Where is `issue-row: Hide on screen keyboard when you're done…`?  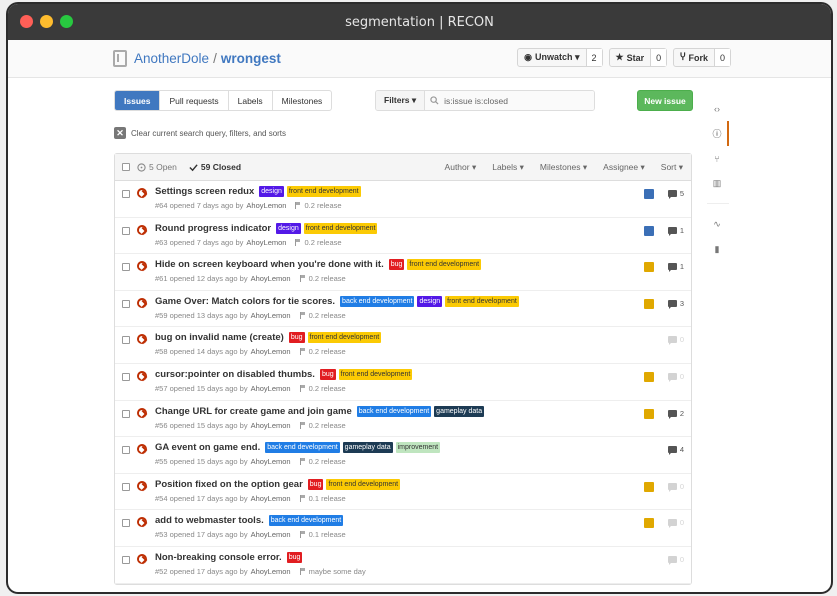 issue-row: Hide on screen keyboard when you're done… is located at coordinates (403, 272).